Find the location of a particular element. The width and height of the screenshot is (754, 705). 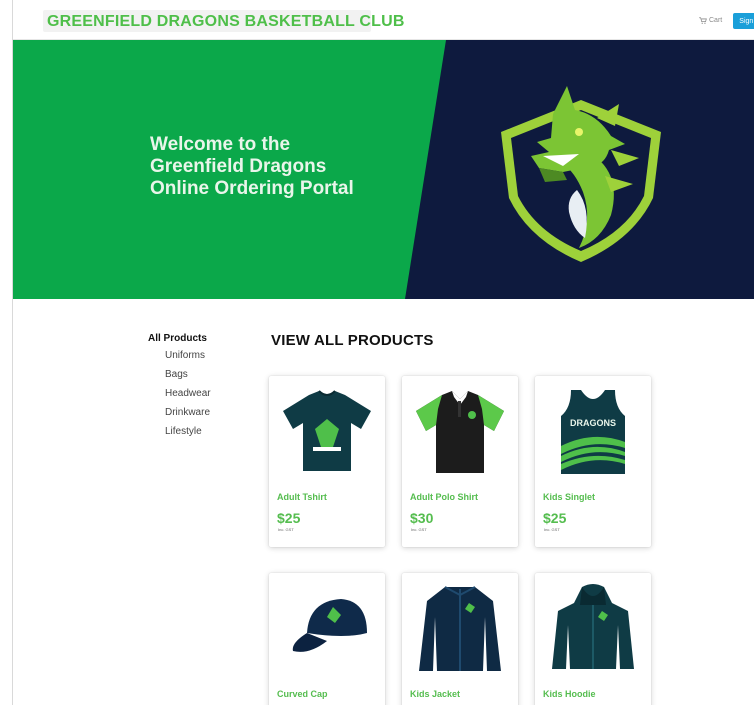

jacket-icon is located at coordinates (460, 628).